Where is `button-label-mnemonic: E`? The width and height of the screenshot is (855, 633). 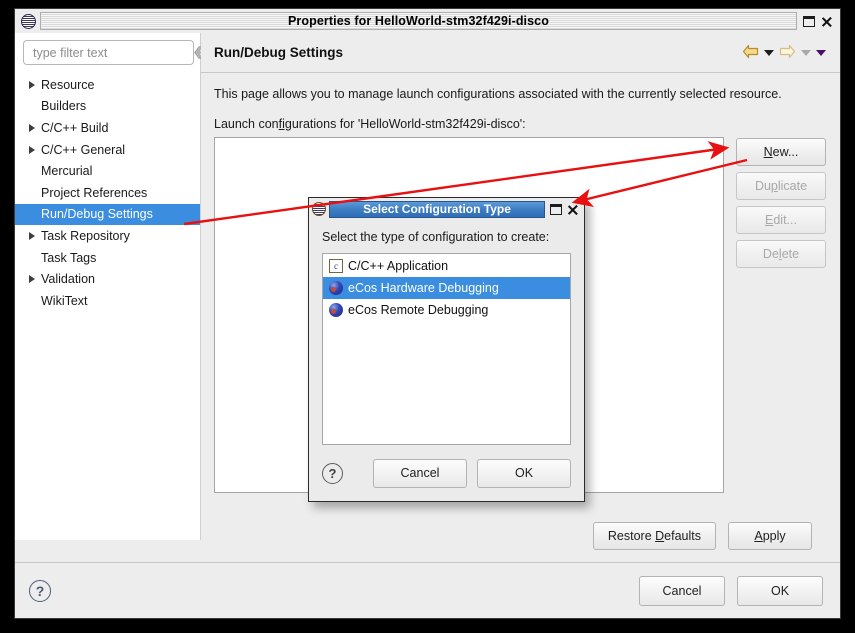 button-label-mnemonic: E is located at coordinates (769, 220).